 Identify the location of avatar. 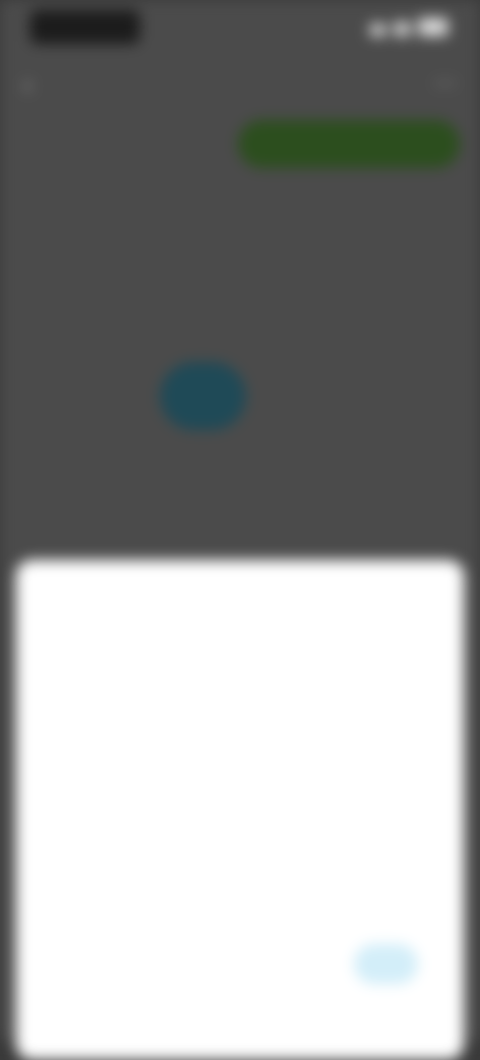
(203, 396).